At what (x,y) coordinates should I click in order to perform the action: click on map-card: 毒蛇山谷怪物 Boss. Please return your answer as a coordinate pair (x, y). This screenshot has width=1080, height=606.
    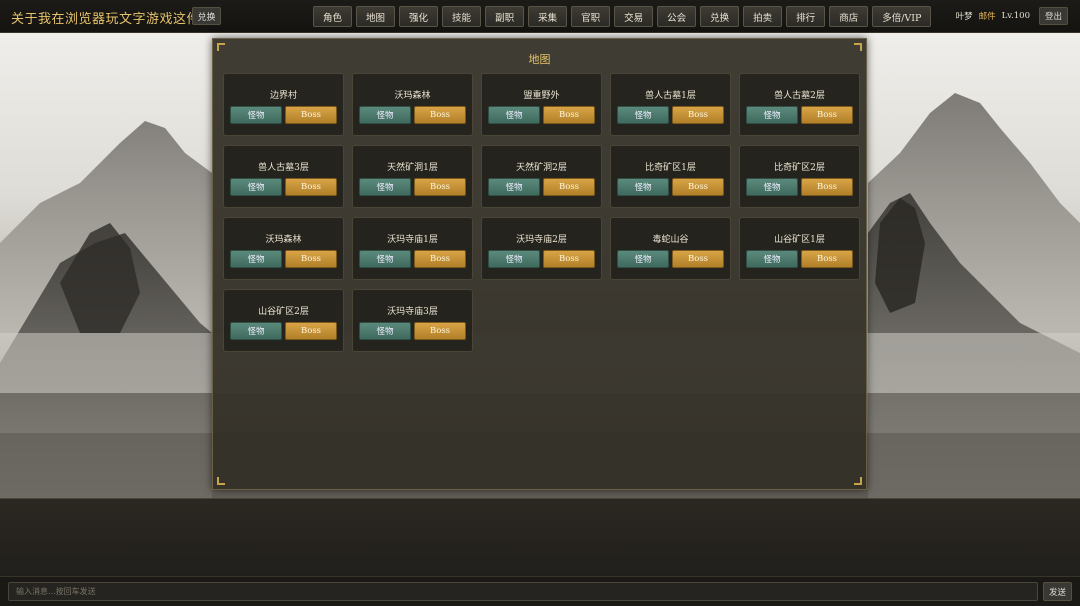
    Looking at the image, I should click on (670, 248).